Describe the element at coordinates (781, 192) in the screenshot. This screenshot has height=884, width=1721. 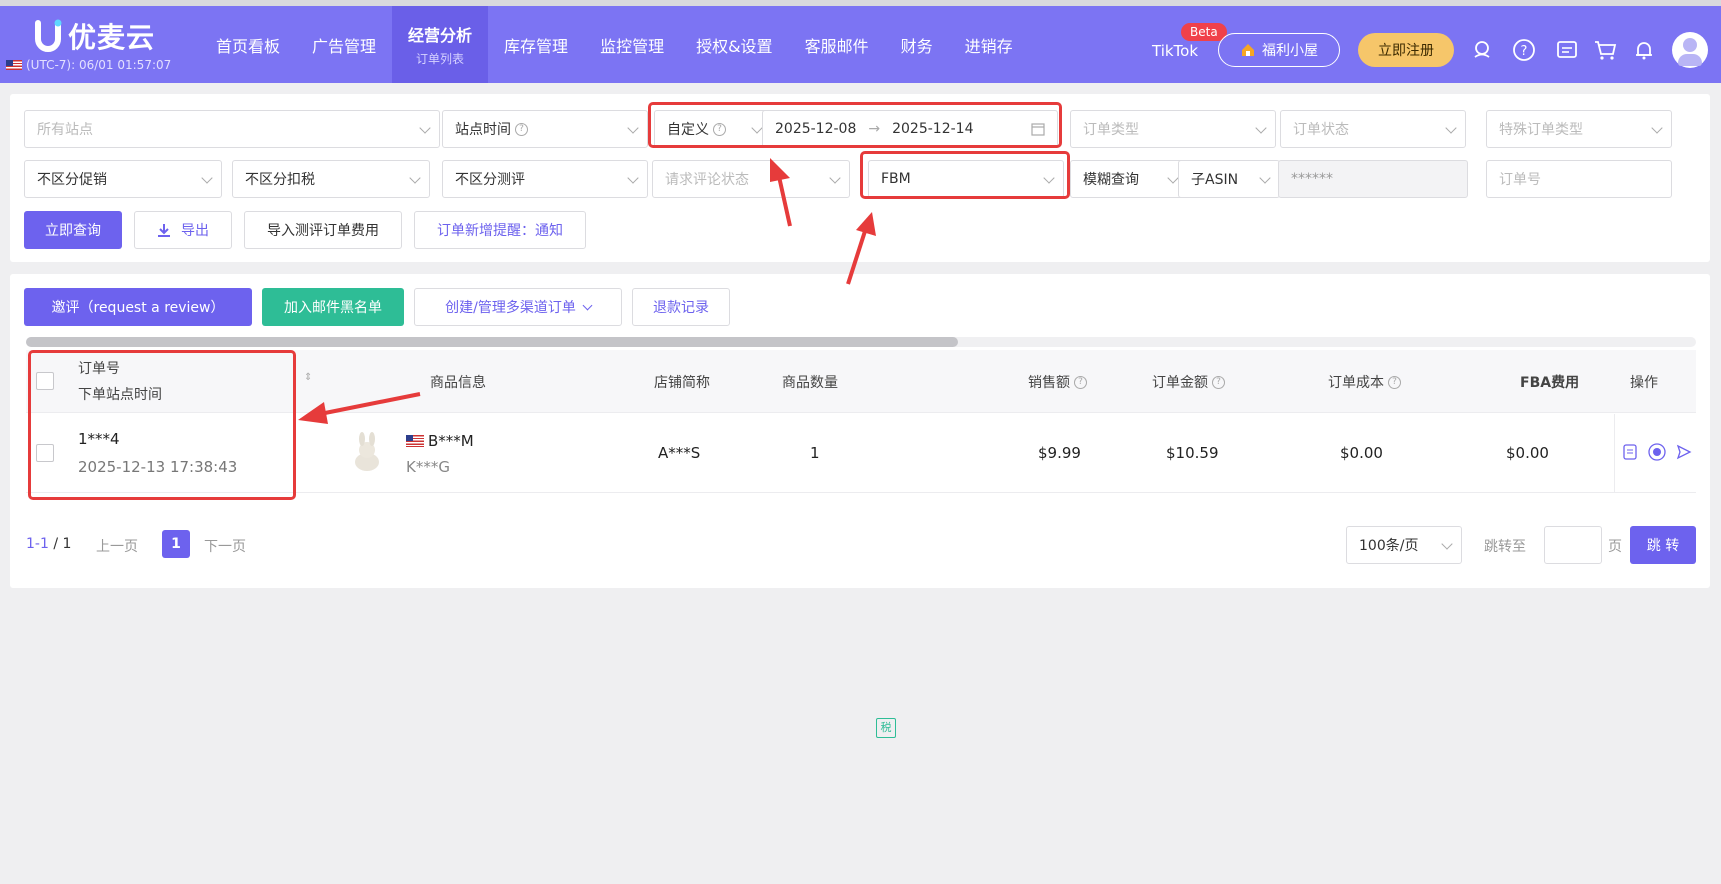
I see `arrow-to-date-range` at that location.